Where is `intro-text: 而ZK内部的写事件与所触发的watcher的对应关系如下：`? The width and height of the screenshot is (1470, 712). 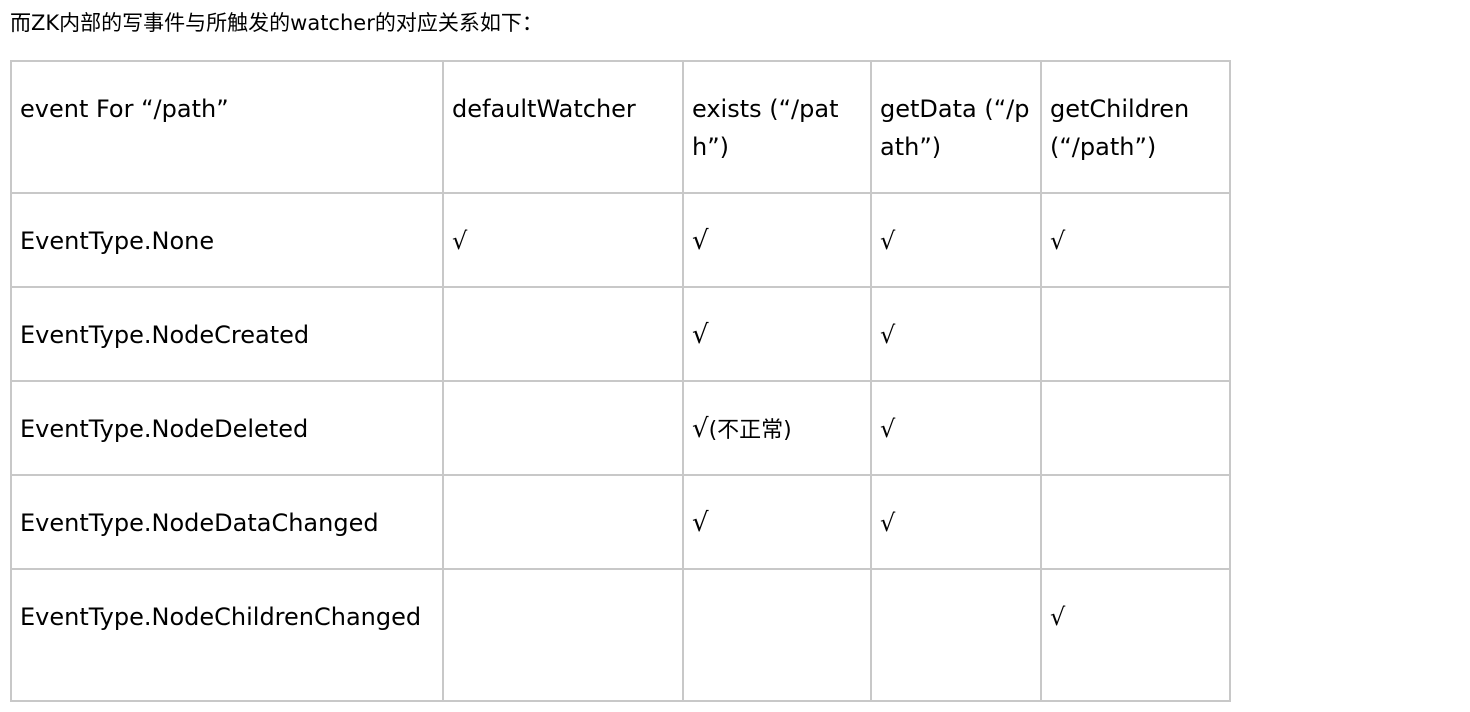 intro-text: 而ZK内部的写事件与所触发的watcher的对应关系如下： is located at coordinates (276, 23).